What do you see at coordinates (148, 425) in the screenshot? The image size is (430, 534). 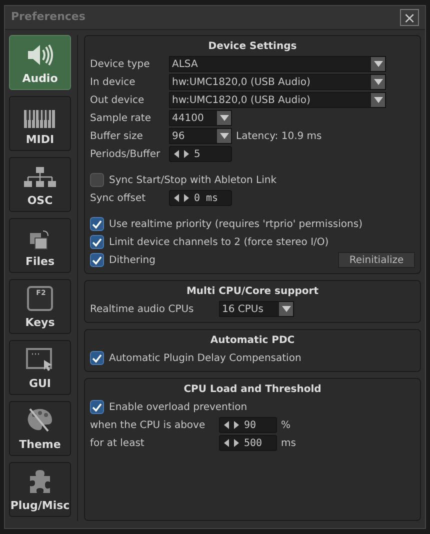 I see `field-label: when the CPU is above` at bounding box center [148, 425].